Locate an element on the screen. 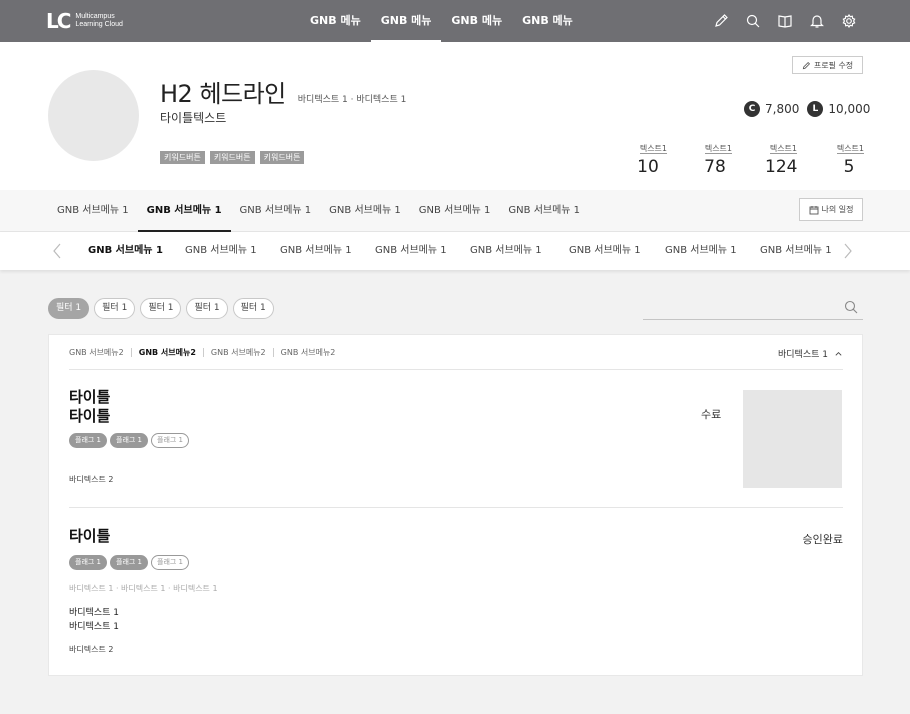 Image resolution: width=910 pixels, height=714 pixels. item-meta-text: 바디텍스트 1 · 바디텍스트 1 · 바디텍스트 1 is located at coordinates (143, 588).